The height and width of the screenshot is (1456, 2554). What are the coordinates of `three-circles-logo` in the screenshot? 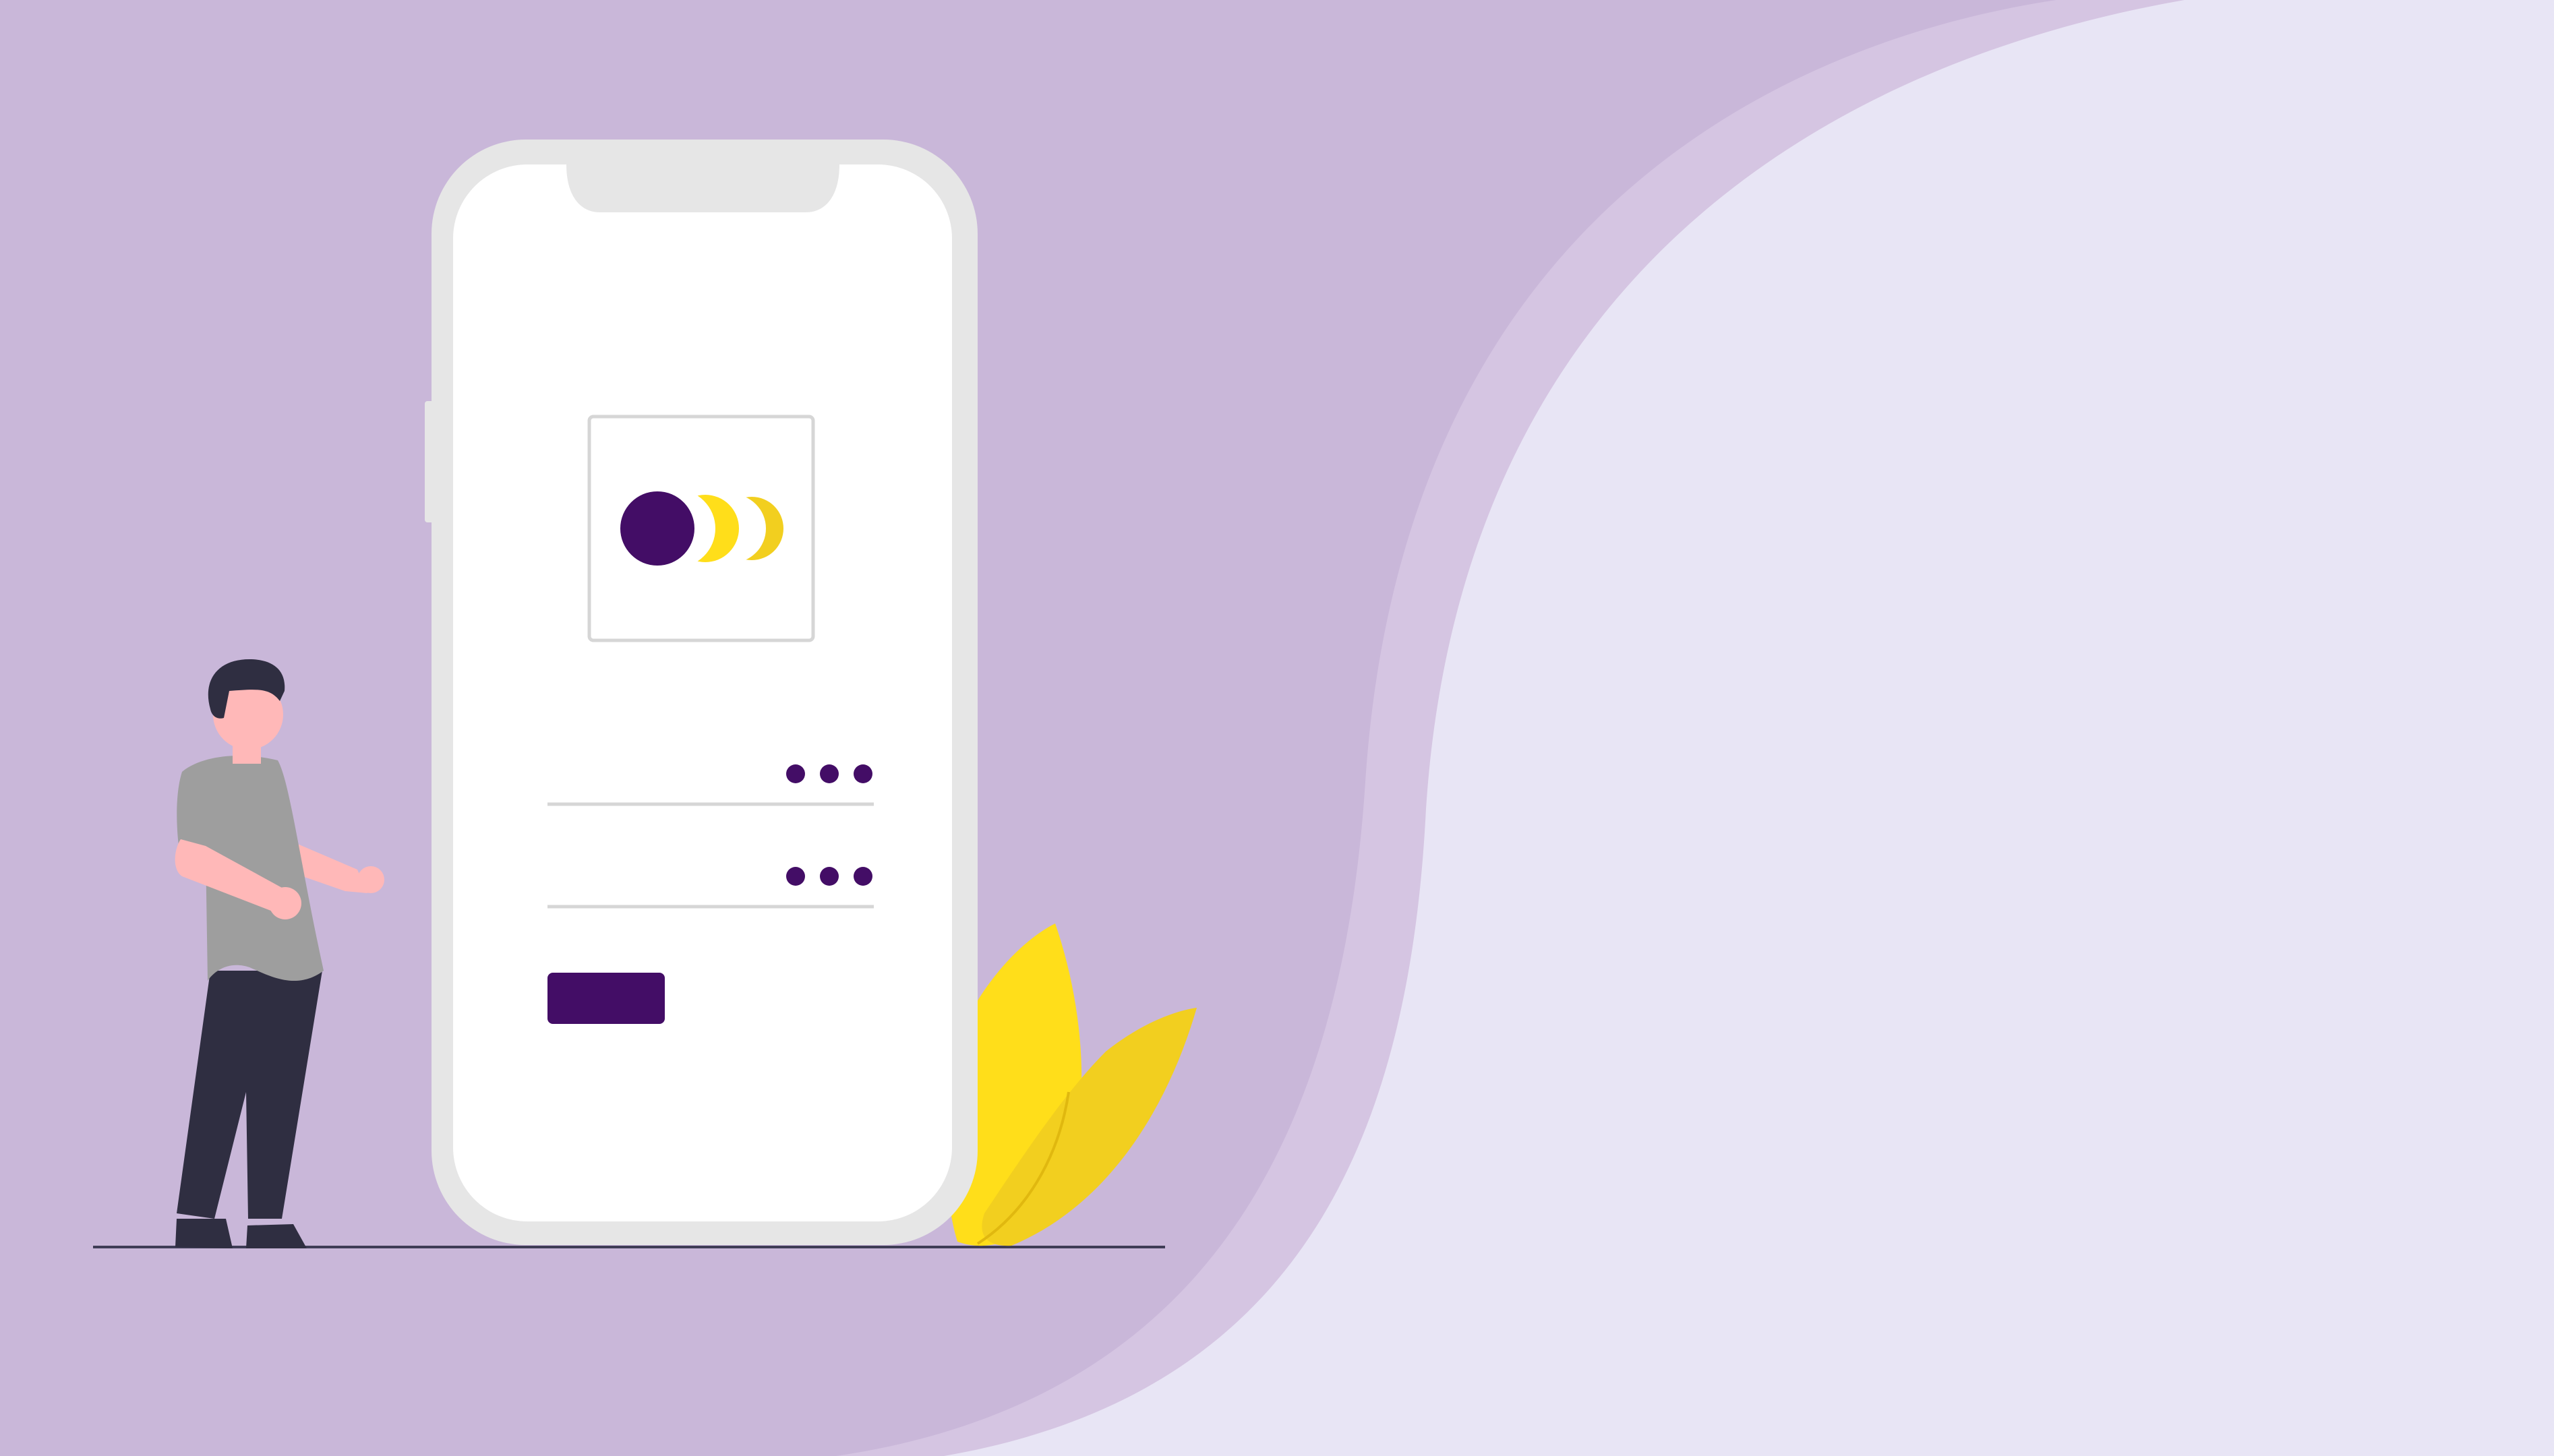 It's located at (657, 528).